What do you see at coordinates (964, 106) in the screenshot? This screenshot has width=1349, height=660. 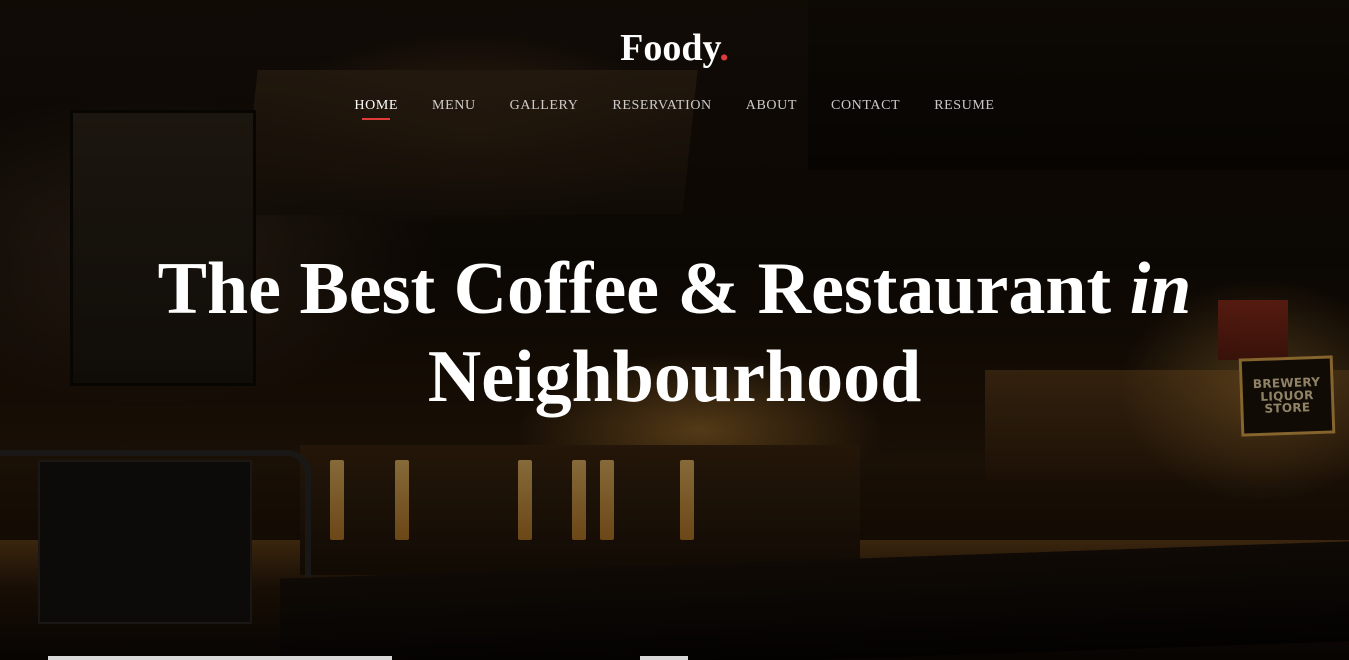 I see `nav-item-resume: RESUME` at bounding box center [964, 106].